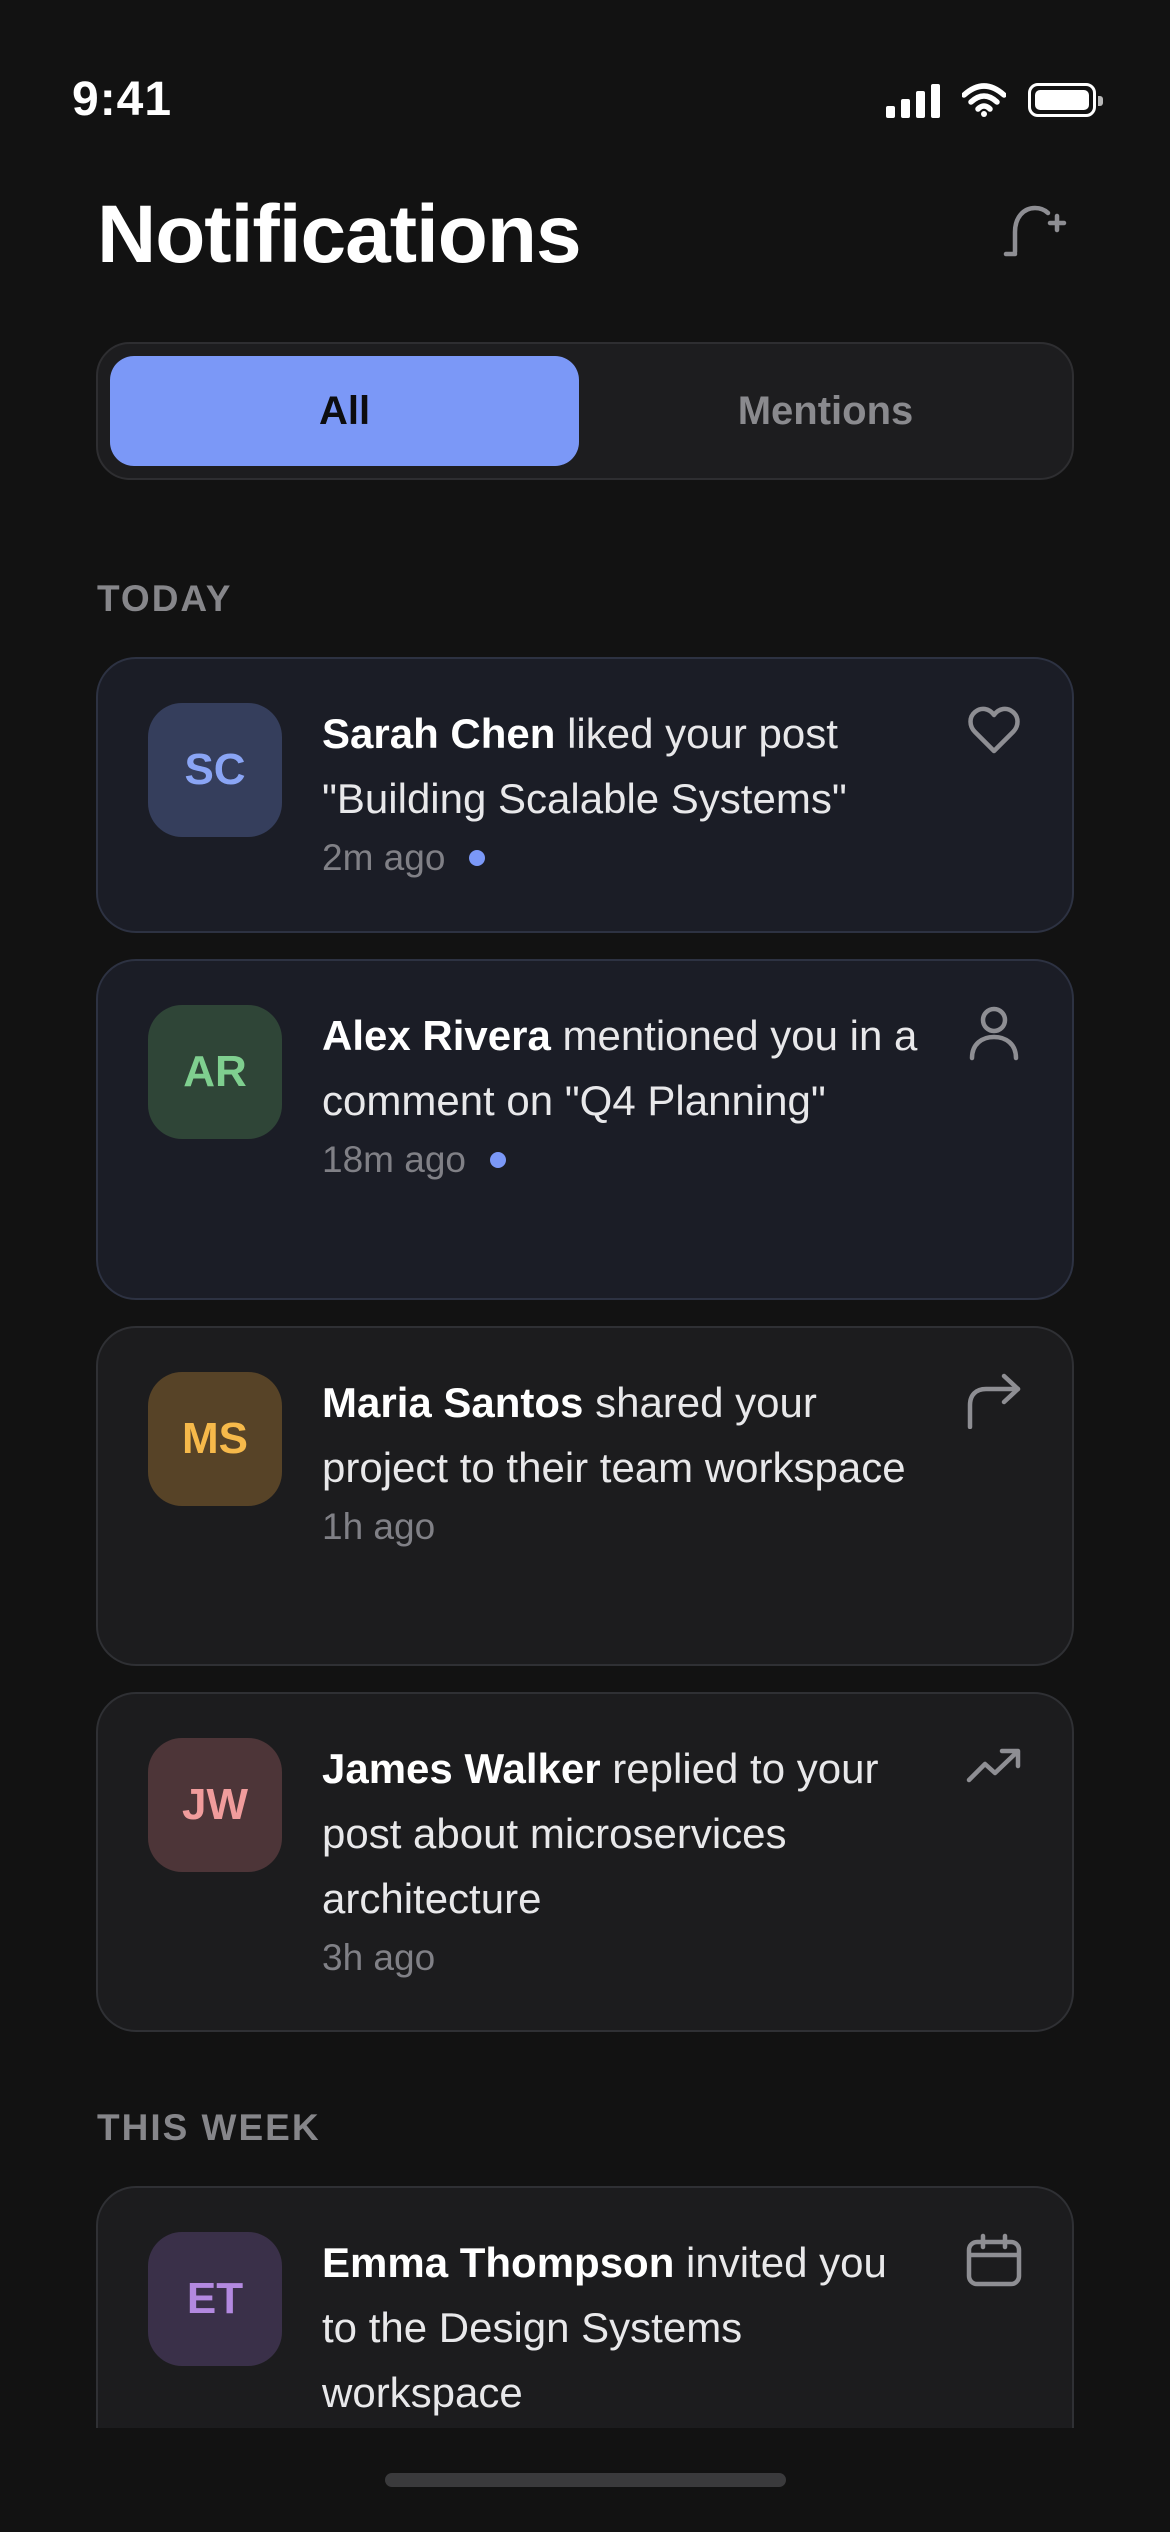 This screenshot has width=1170, height=2532. What do you see at coordinates (384, 857) in the screenshot?
I see `notification-time: 2m ago` at bounding box center [384, 857].